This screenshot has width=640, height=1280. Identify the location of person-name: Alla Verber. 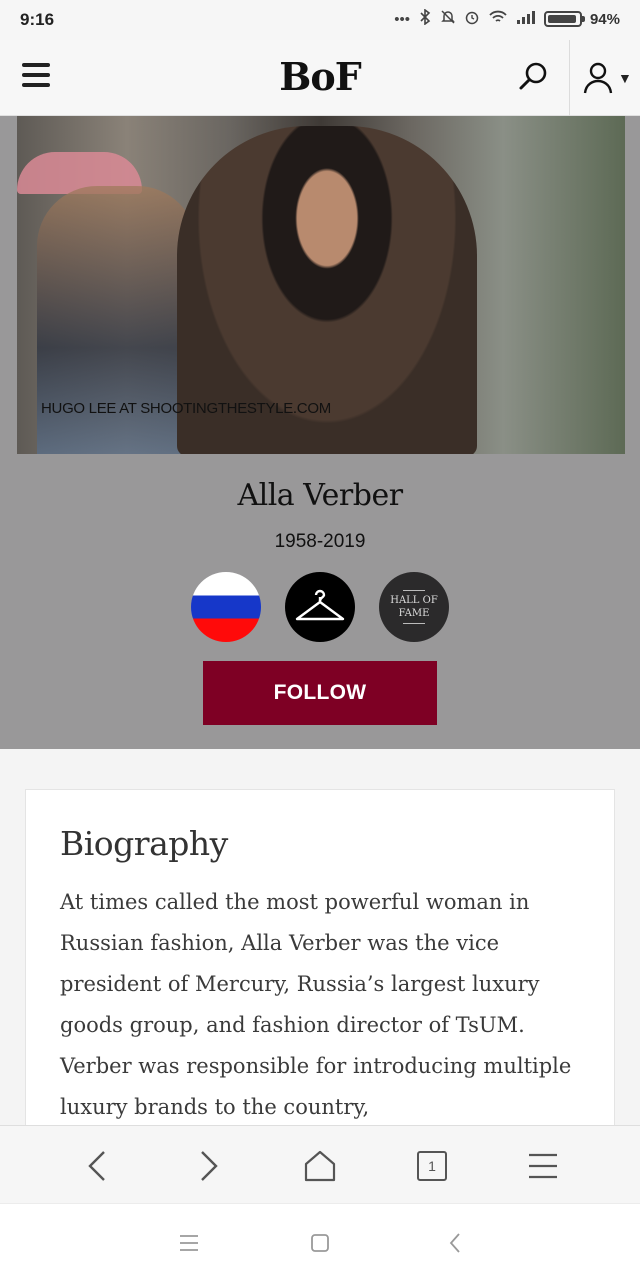
(320, 495).